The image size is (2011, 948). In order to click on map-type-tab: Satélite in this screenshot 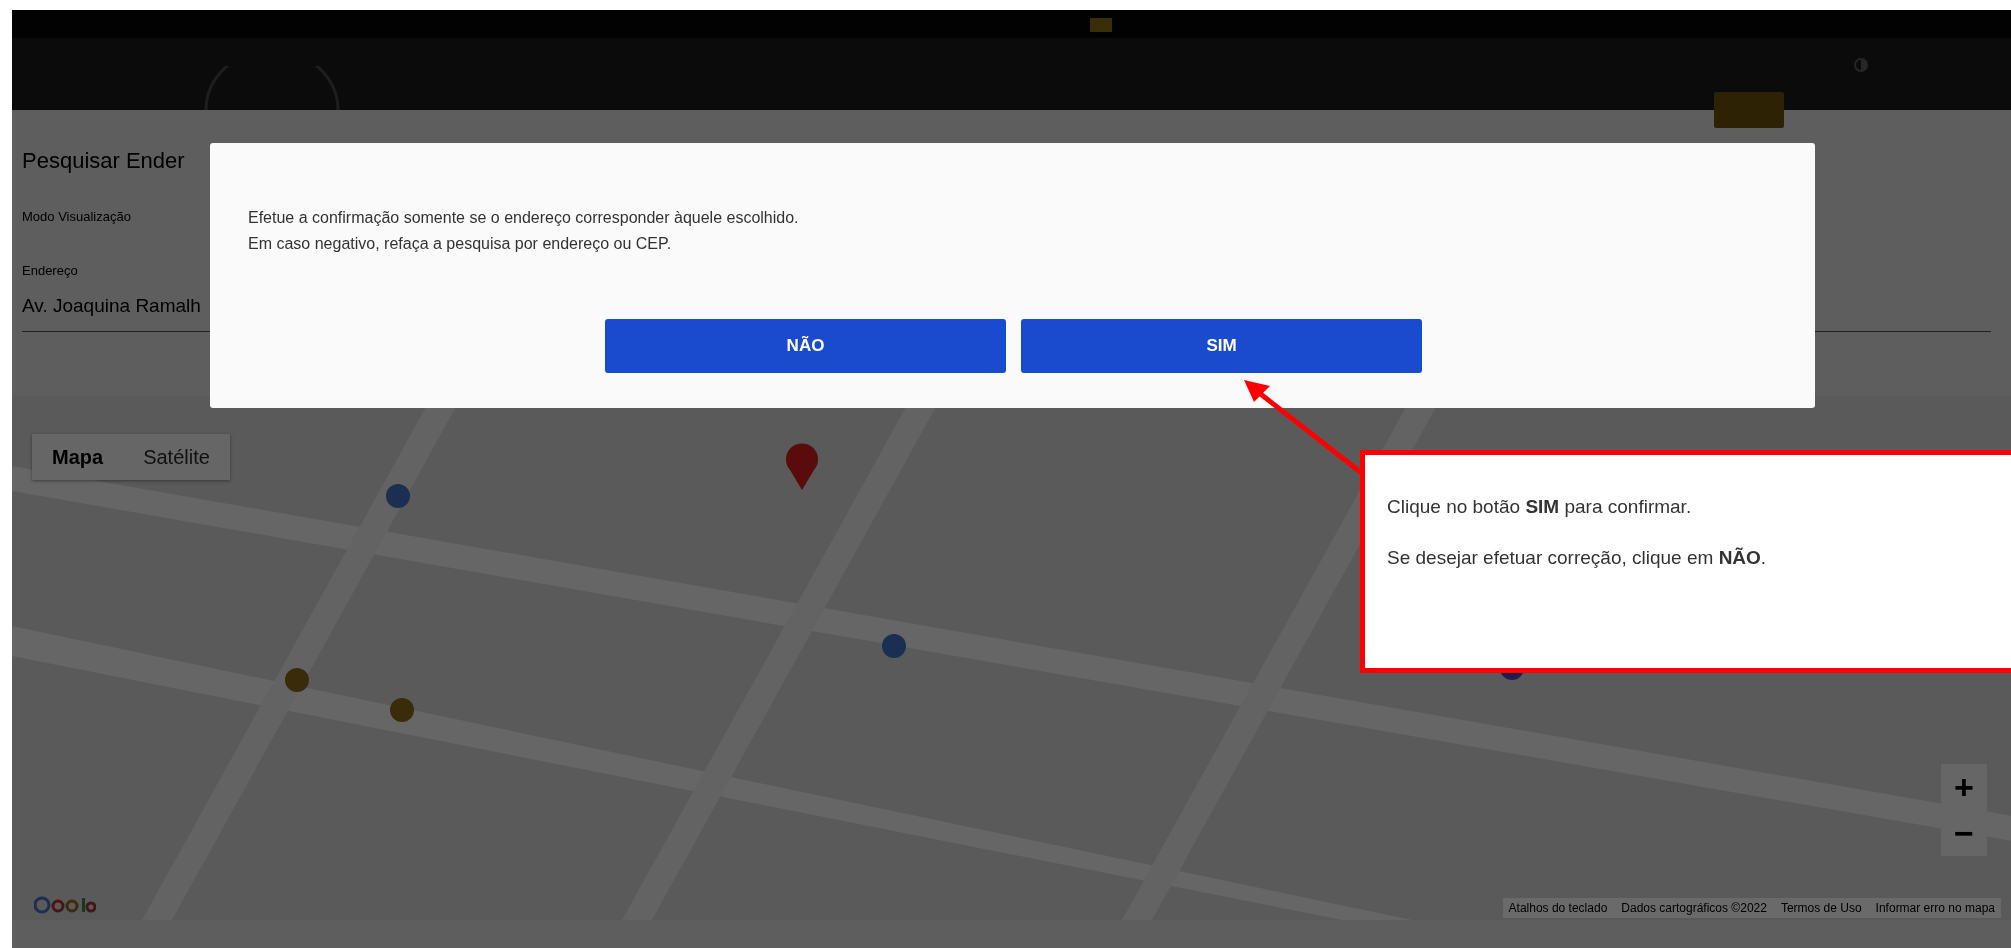, I will do `click(176, 457)`.